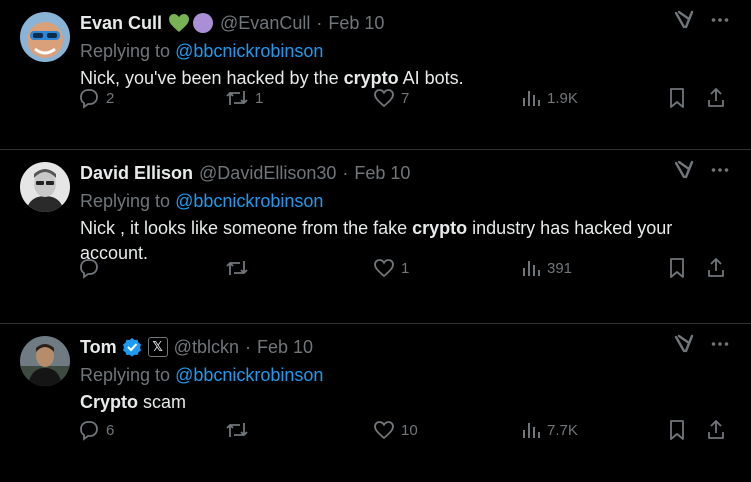 This screenshot has width=751, height=482. What do you see at coordinates (259, 98) in the screenshot?
I see `retweet-count: 1` at bounding box center [259, 98].